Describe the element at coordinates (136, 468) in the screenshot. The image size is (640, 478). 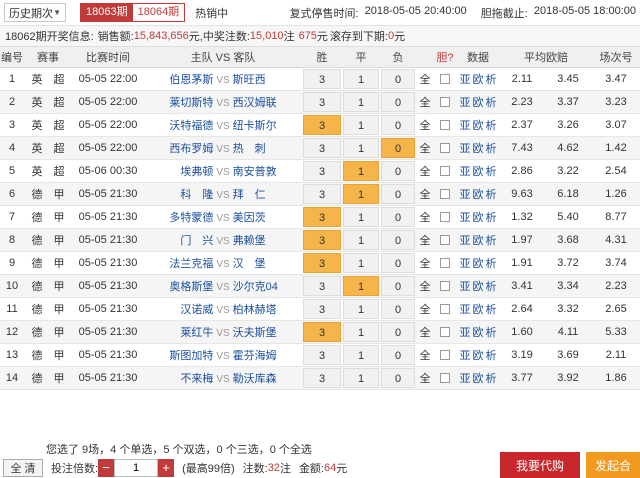
I see `multiplier-input` at that location.